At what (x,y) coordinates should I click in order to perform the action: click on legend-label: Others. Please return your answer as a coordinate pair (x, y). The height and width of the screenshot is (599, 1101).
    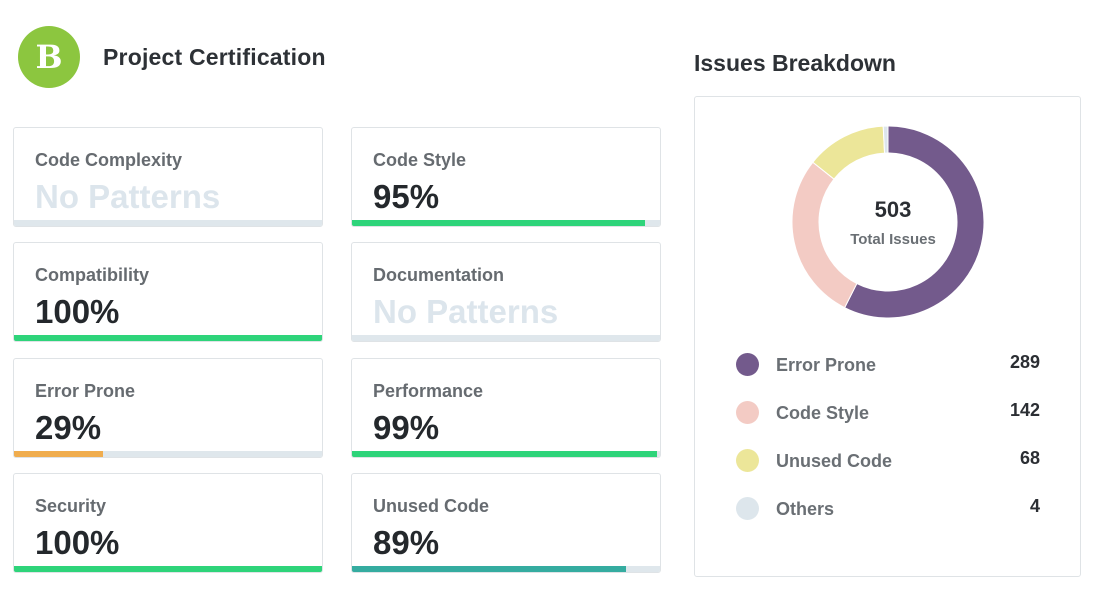
    Looking at the image, I should click on (805, 509).